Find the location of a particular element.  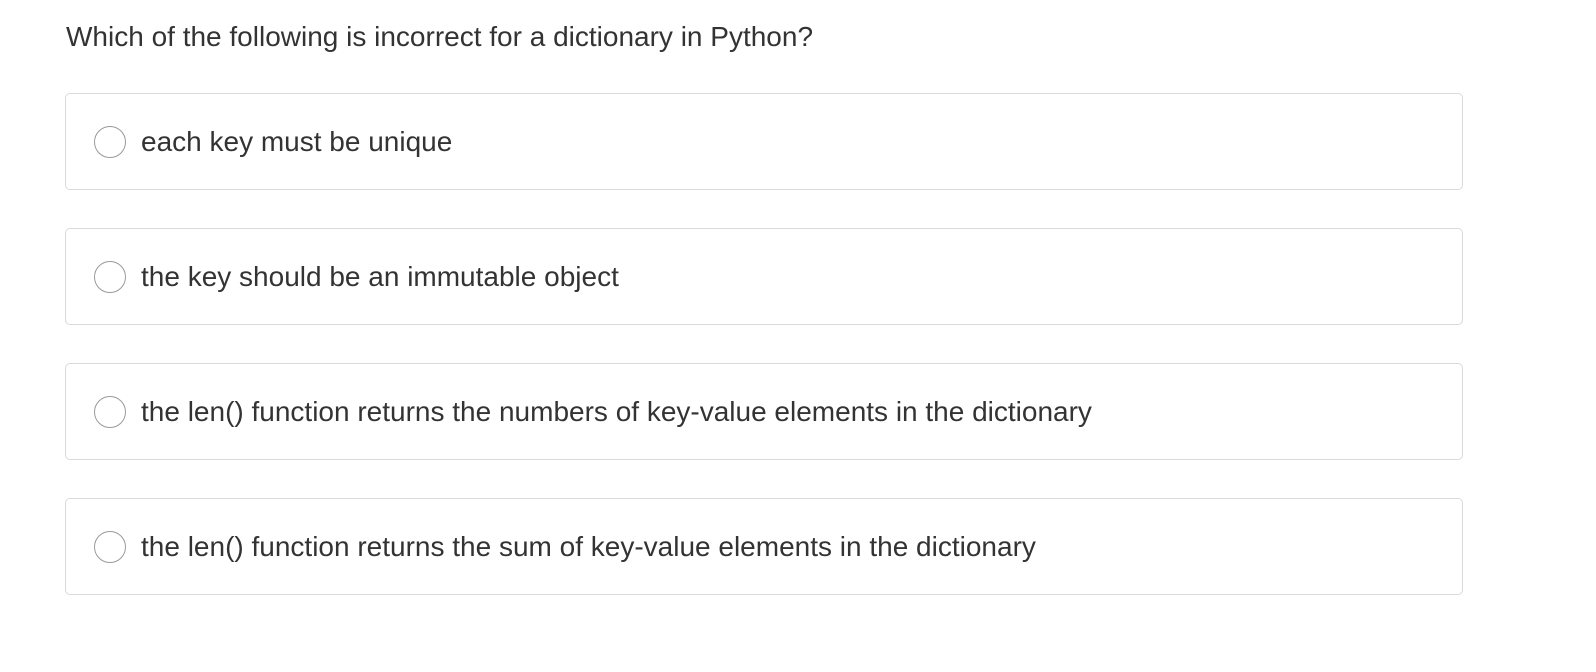

answer-option-1: each key must be unique is located at coordinates (764, 141).